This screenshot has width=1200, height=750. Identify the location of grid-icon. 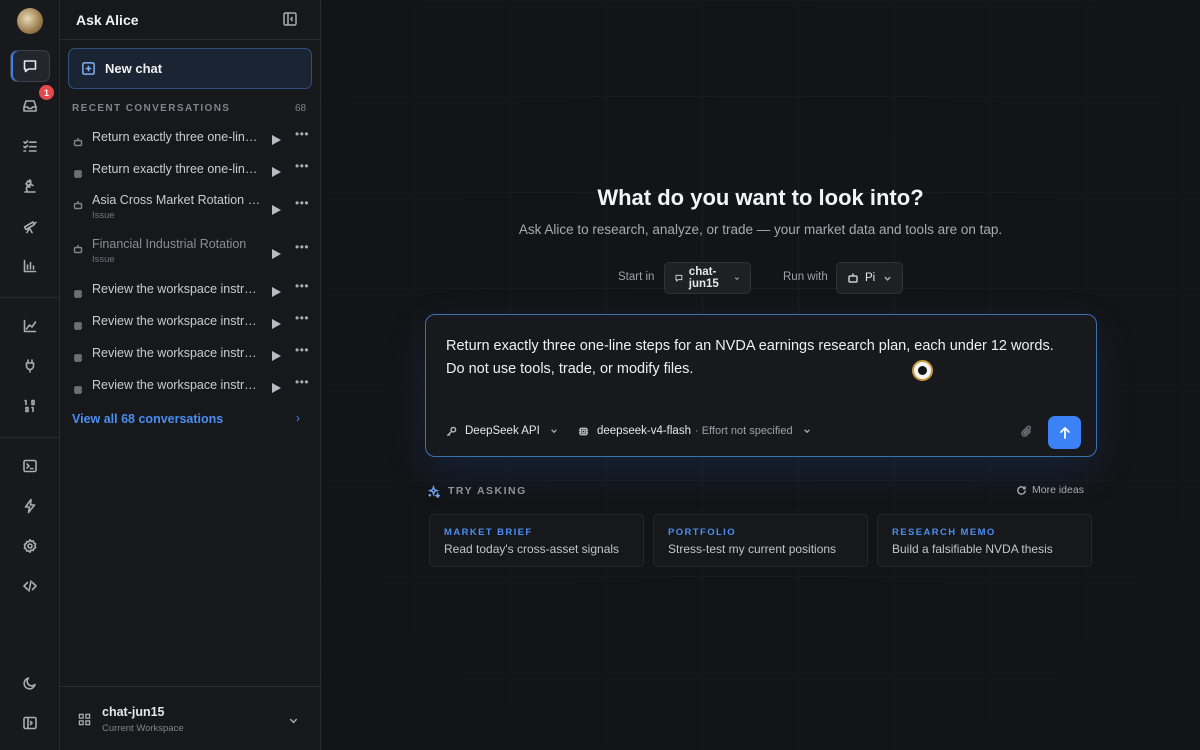
(84, 719).